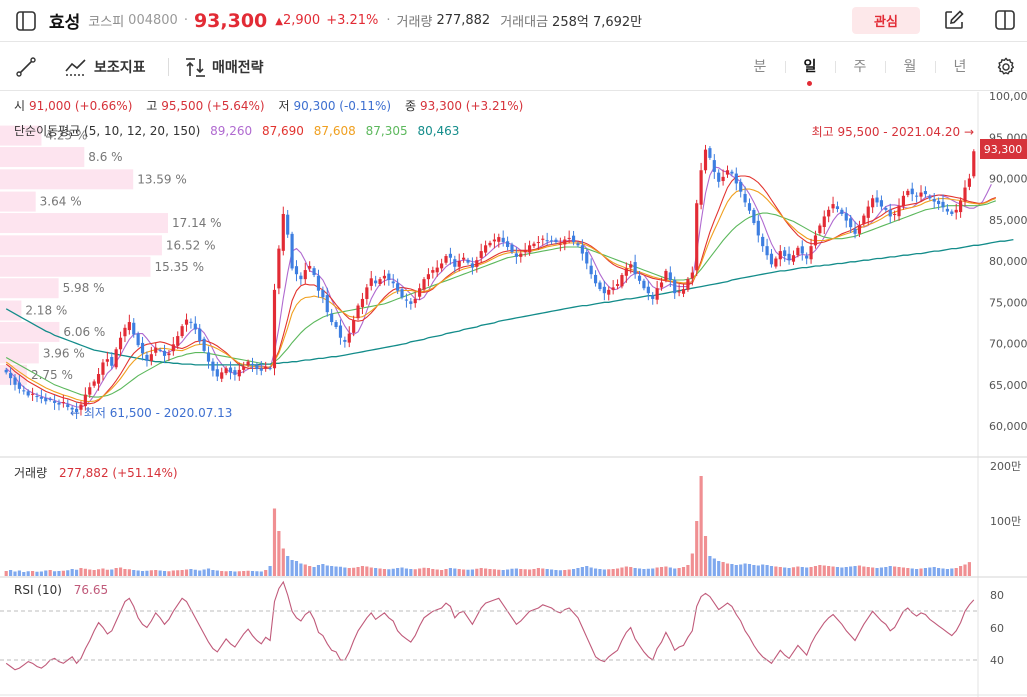 The width and height of the screenshot is (1027, 697). I want to click on split-view-icon, so click(1005, 20).